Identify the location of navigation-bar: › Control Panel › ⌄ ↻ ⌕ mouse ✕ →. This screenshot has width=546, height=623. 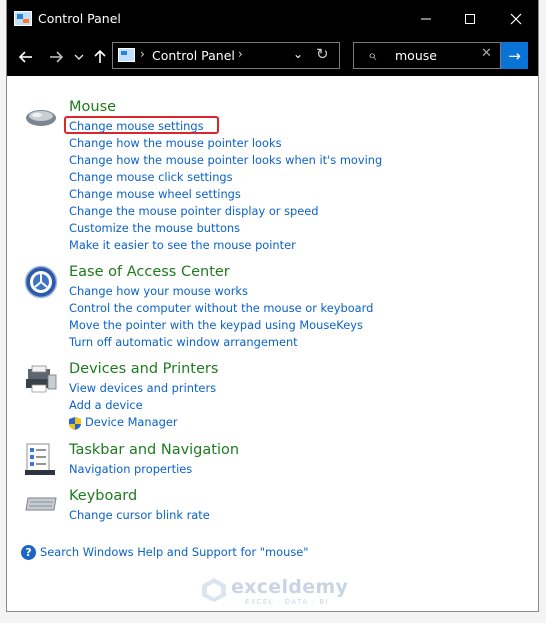
(272, 57).